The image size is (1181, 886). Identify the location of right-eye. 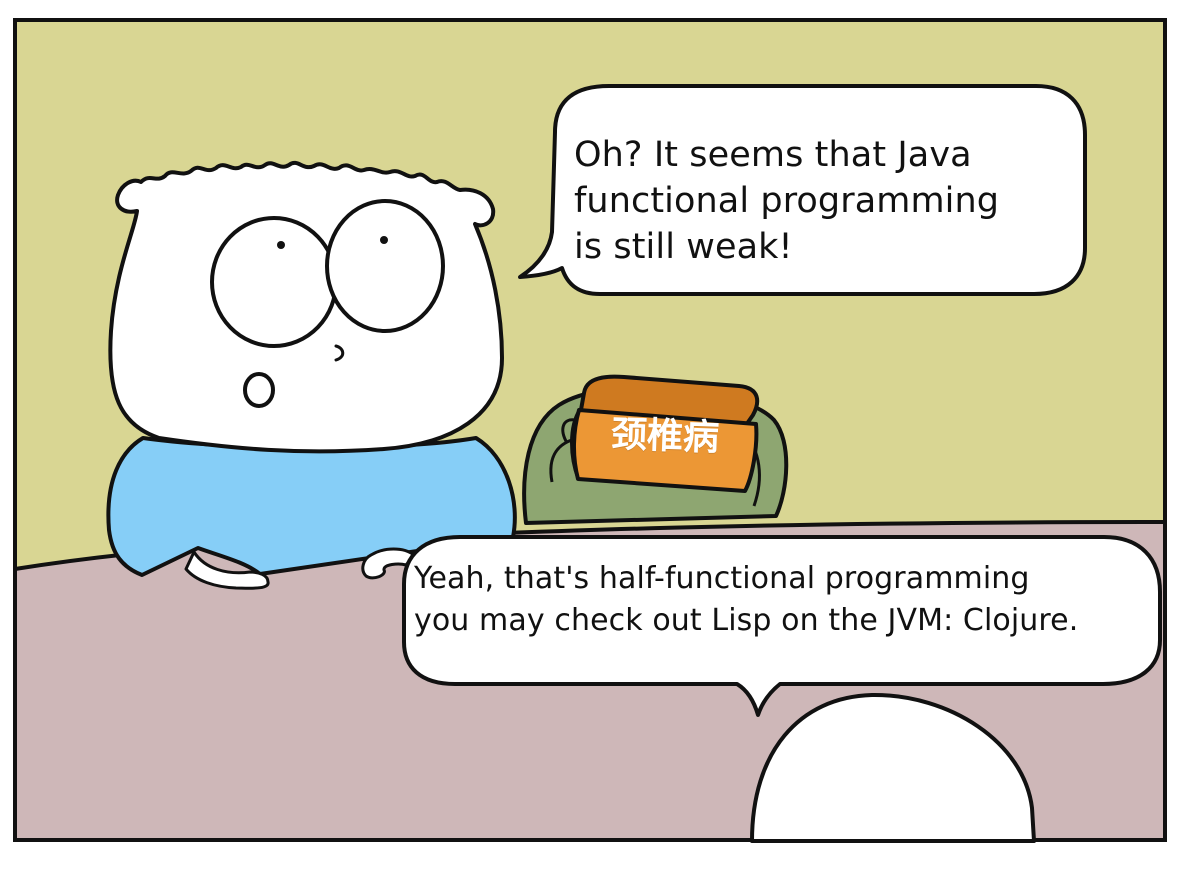
(385, 266).